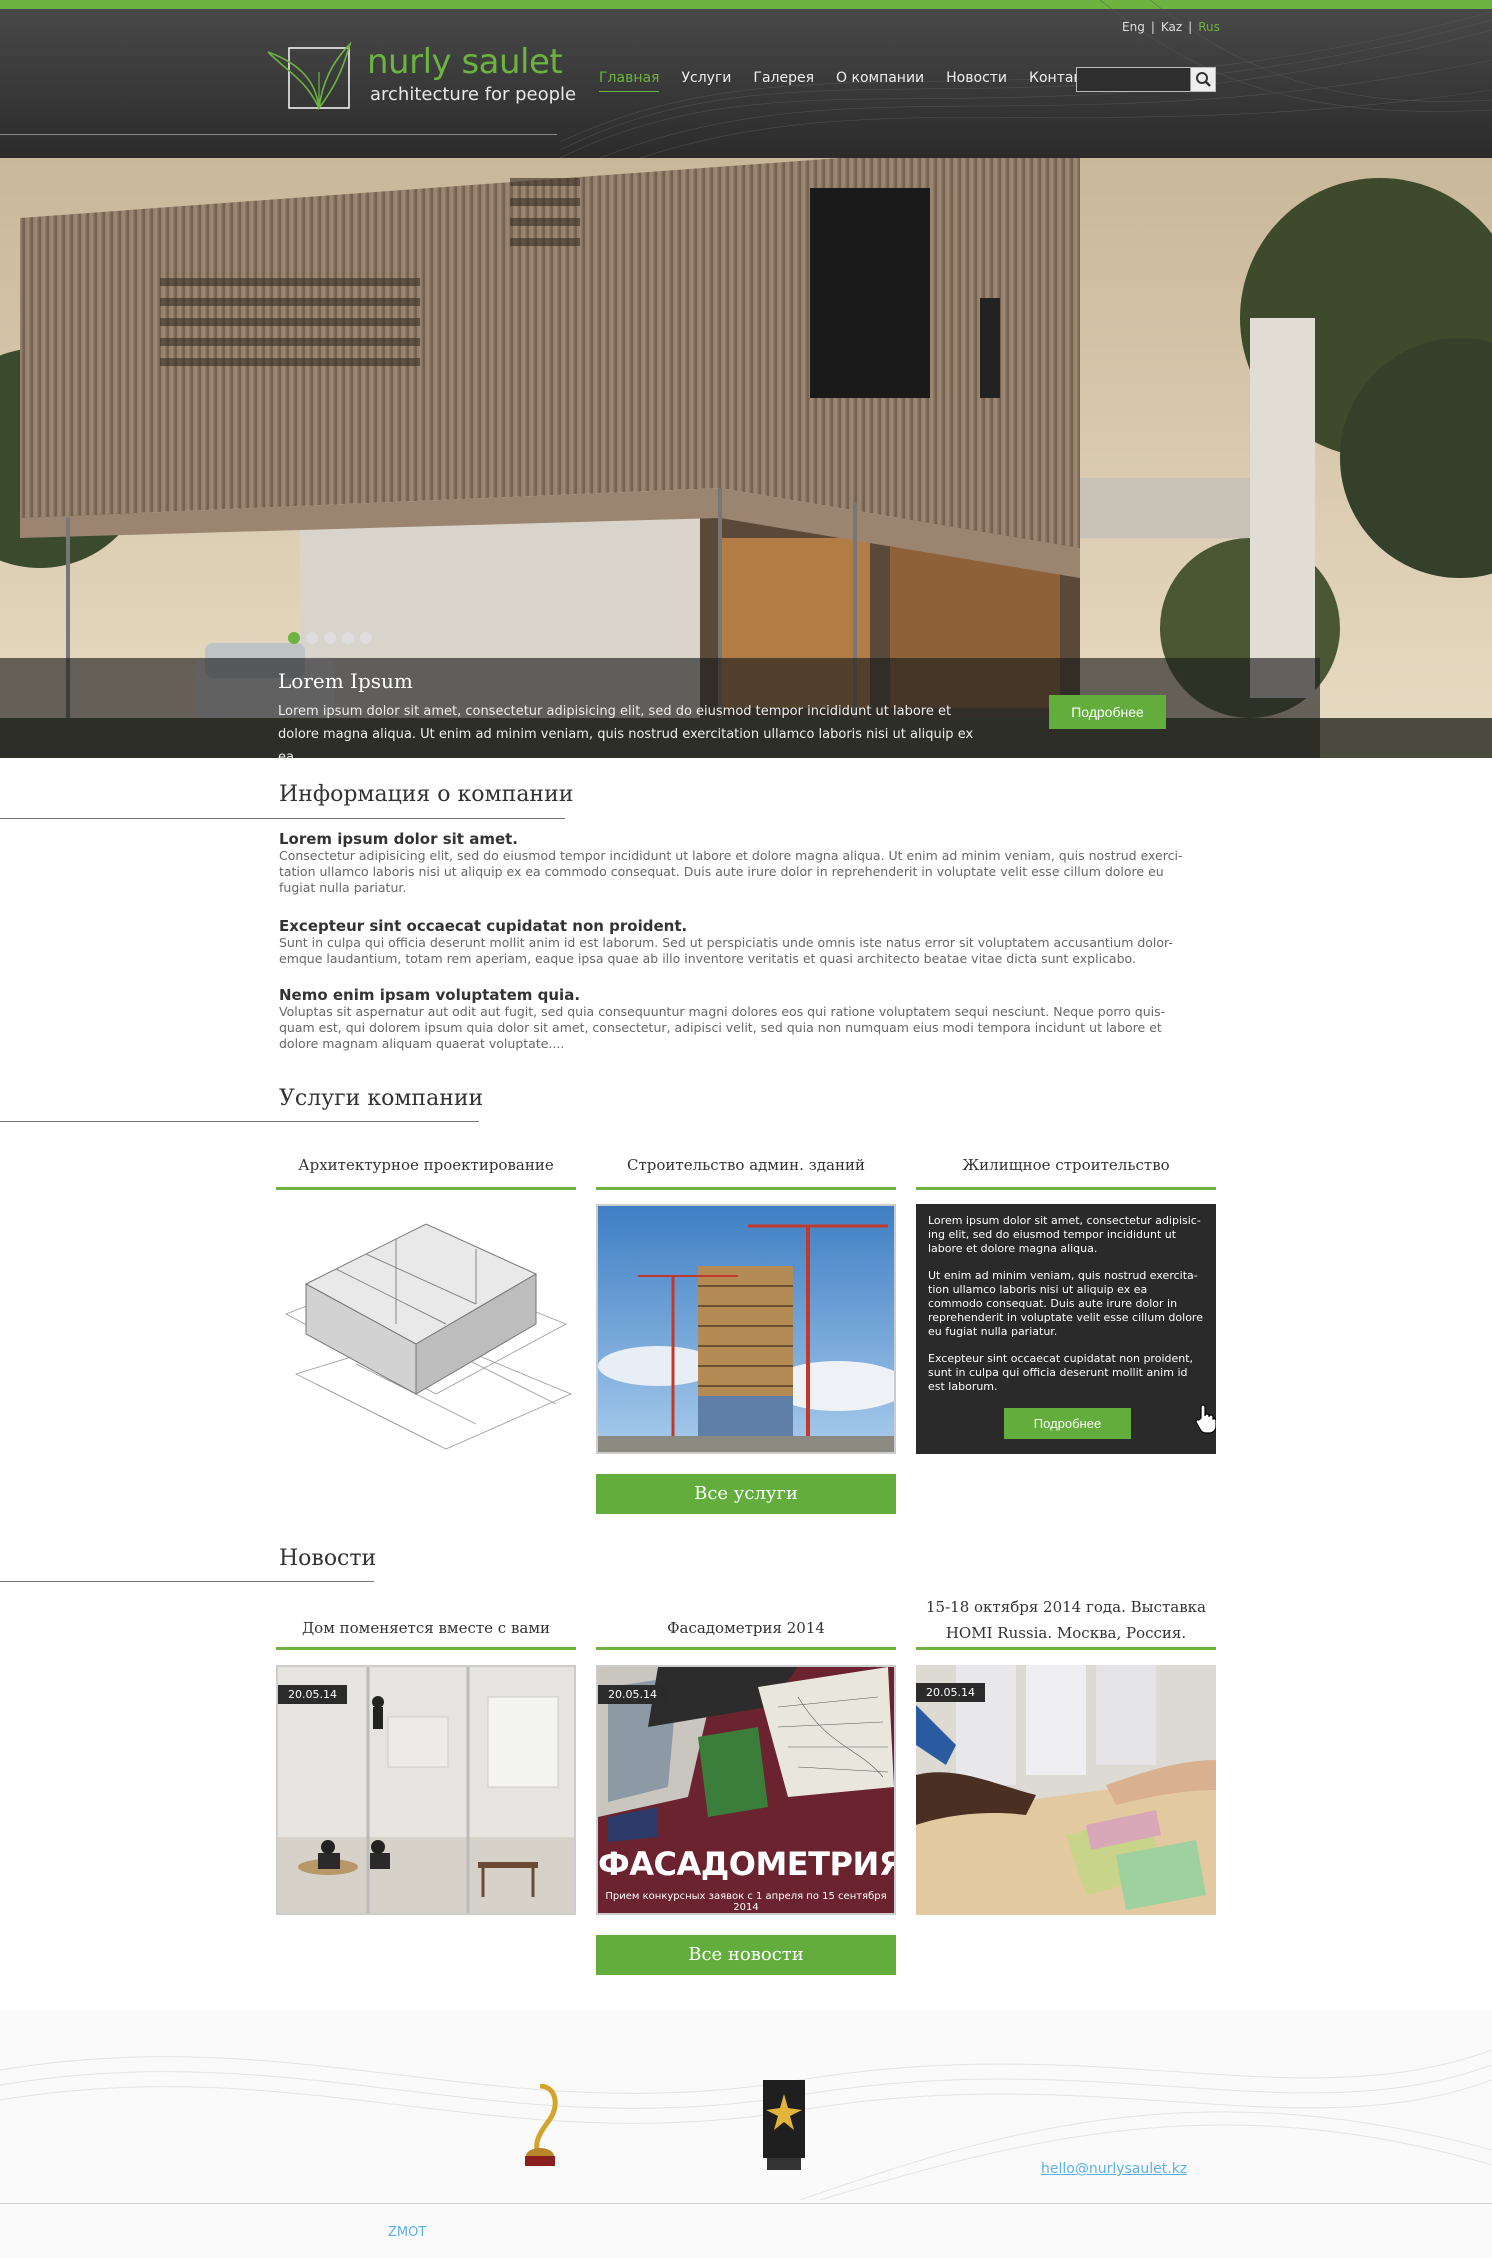 Image resolution: width=1492 pixels, height=2258 pixels. I want to click on award-trophy-icon, so click(540, 2127).